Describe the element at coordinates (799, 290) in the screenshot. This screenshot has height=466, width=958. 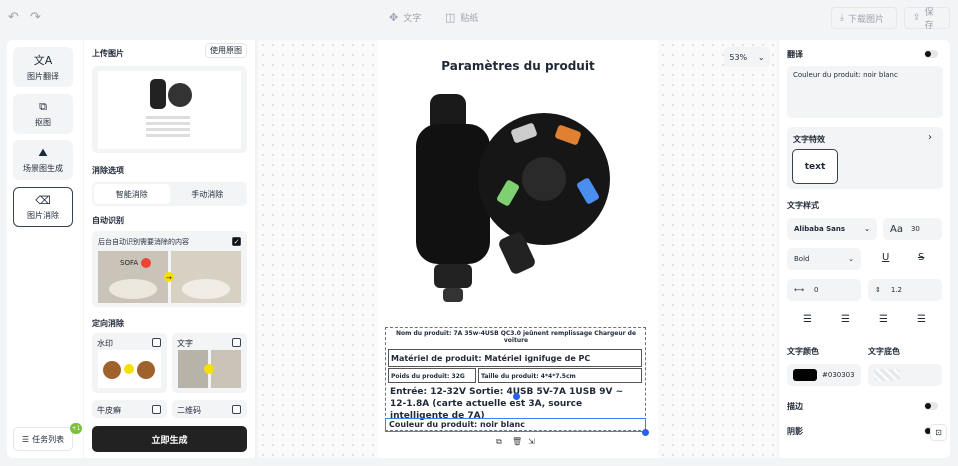
I see `letter-spacing-icon: ⟷` at that location.